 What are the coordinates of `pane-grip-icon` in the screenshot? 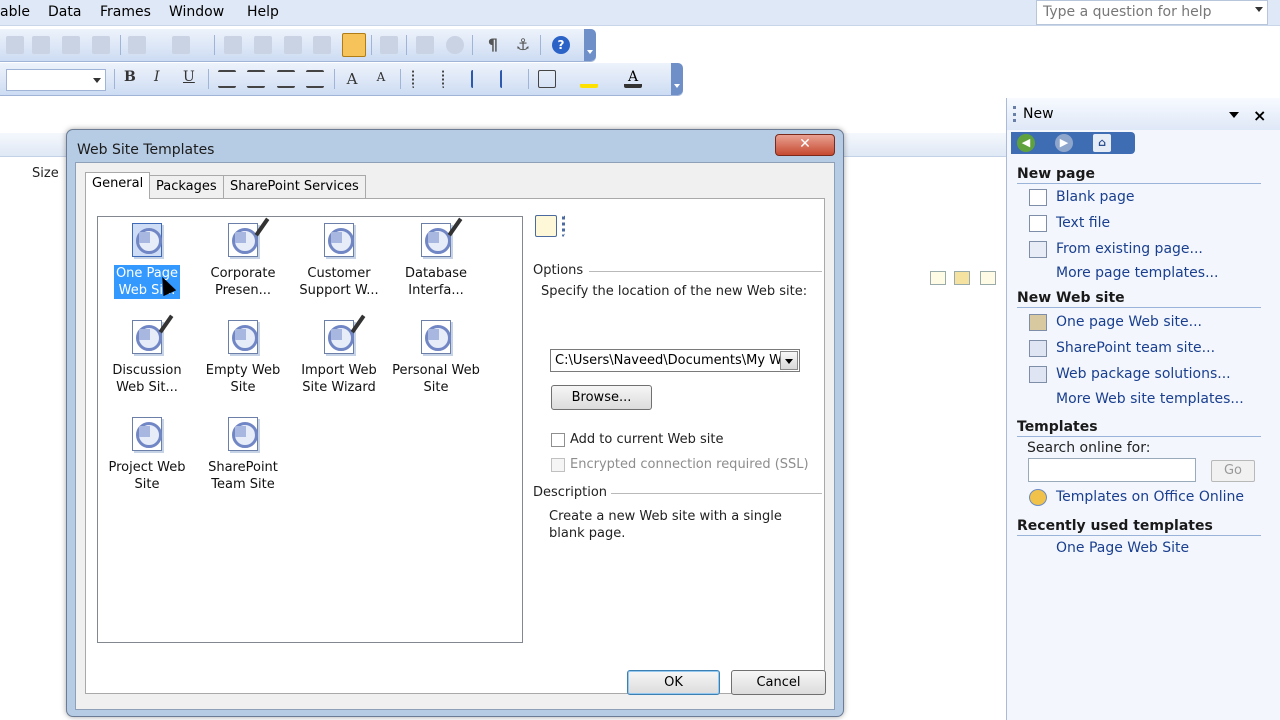 It's located at (1014, 114).